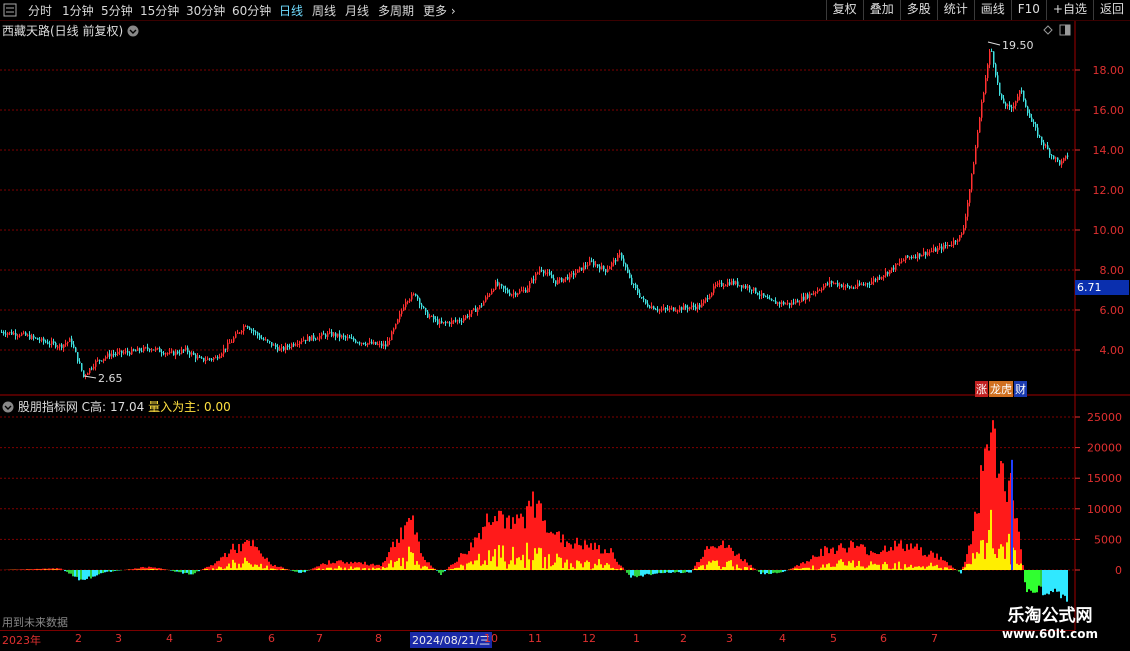  Describe the element at coordinates (396, 10) in the screenshot. I see `tab-multi-period: 多周期` at that location.